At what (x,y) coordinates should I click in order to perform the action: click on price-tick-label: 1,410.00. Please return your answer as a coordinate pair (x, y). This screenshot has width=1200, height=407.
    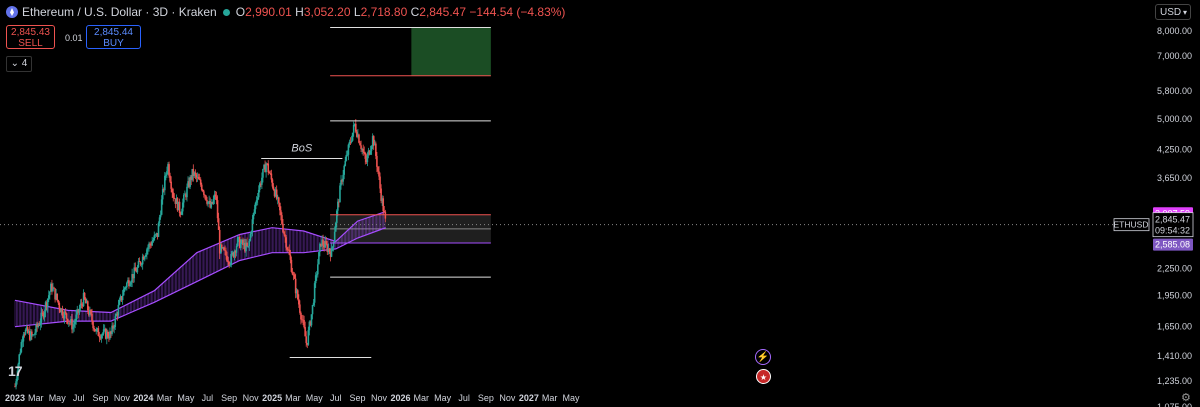
    Looking at the image, I should click on (1174, 356).